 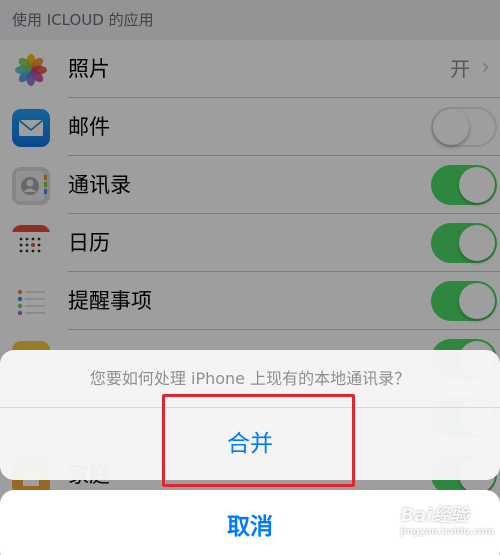 I want to click on sheet-message: 您要如何处理 iPhone 上现有的本地通讯录？, so click(x=250, y=379).